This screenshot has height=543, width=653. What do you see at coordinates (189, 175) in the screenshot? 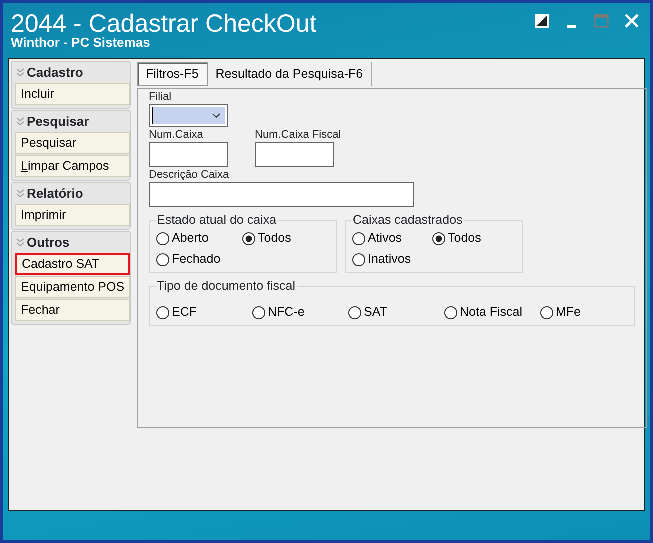
I see `field-label: Descrição Caixa` at bounding box center [189, 175].